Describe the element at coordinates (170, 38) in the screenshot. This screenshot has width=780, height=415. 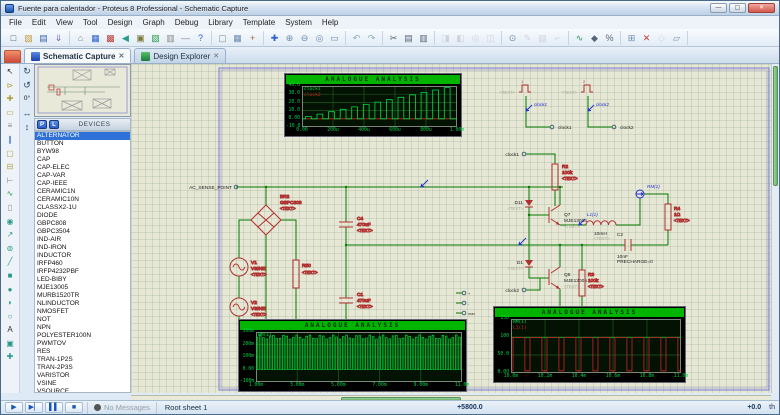
I see `bill-of-materials-icon: ▥` at that location.